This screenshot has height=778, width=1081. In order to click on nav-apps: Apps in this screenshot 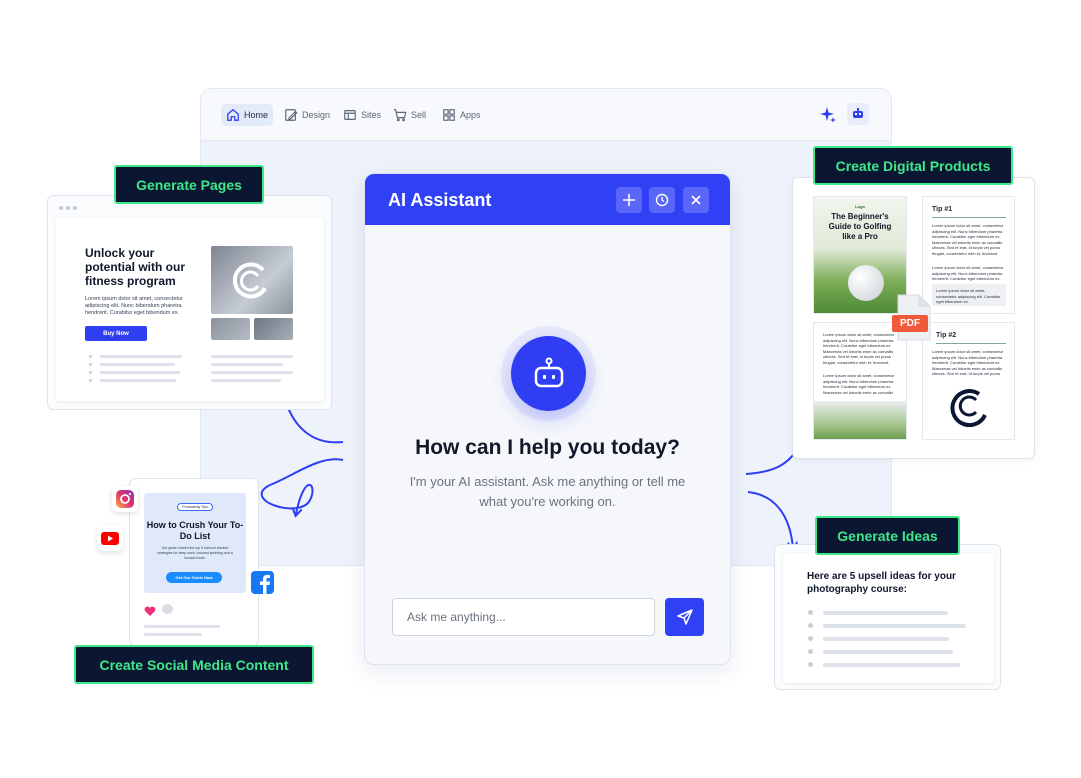, I will do `click(461, 115)`.